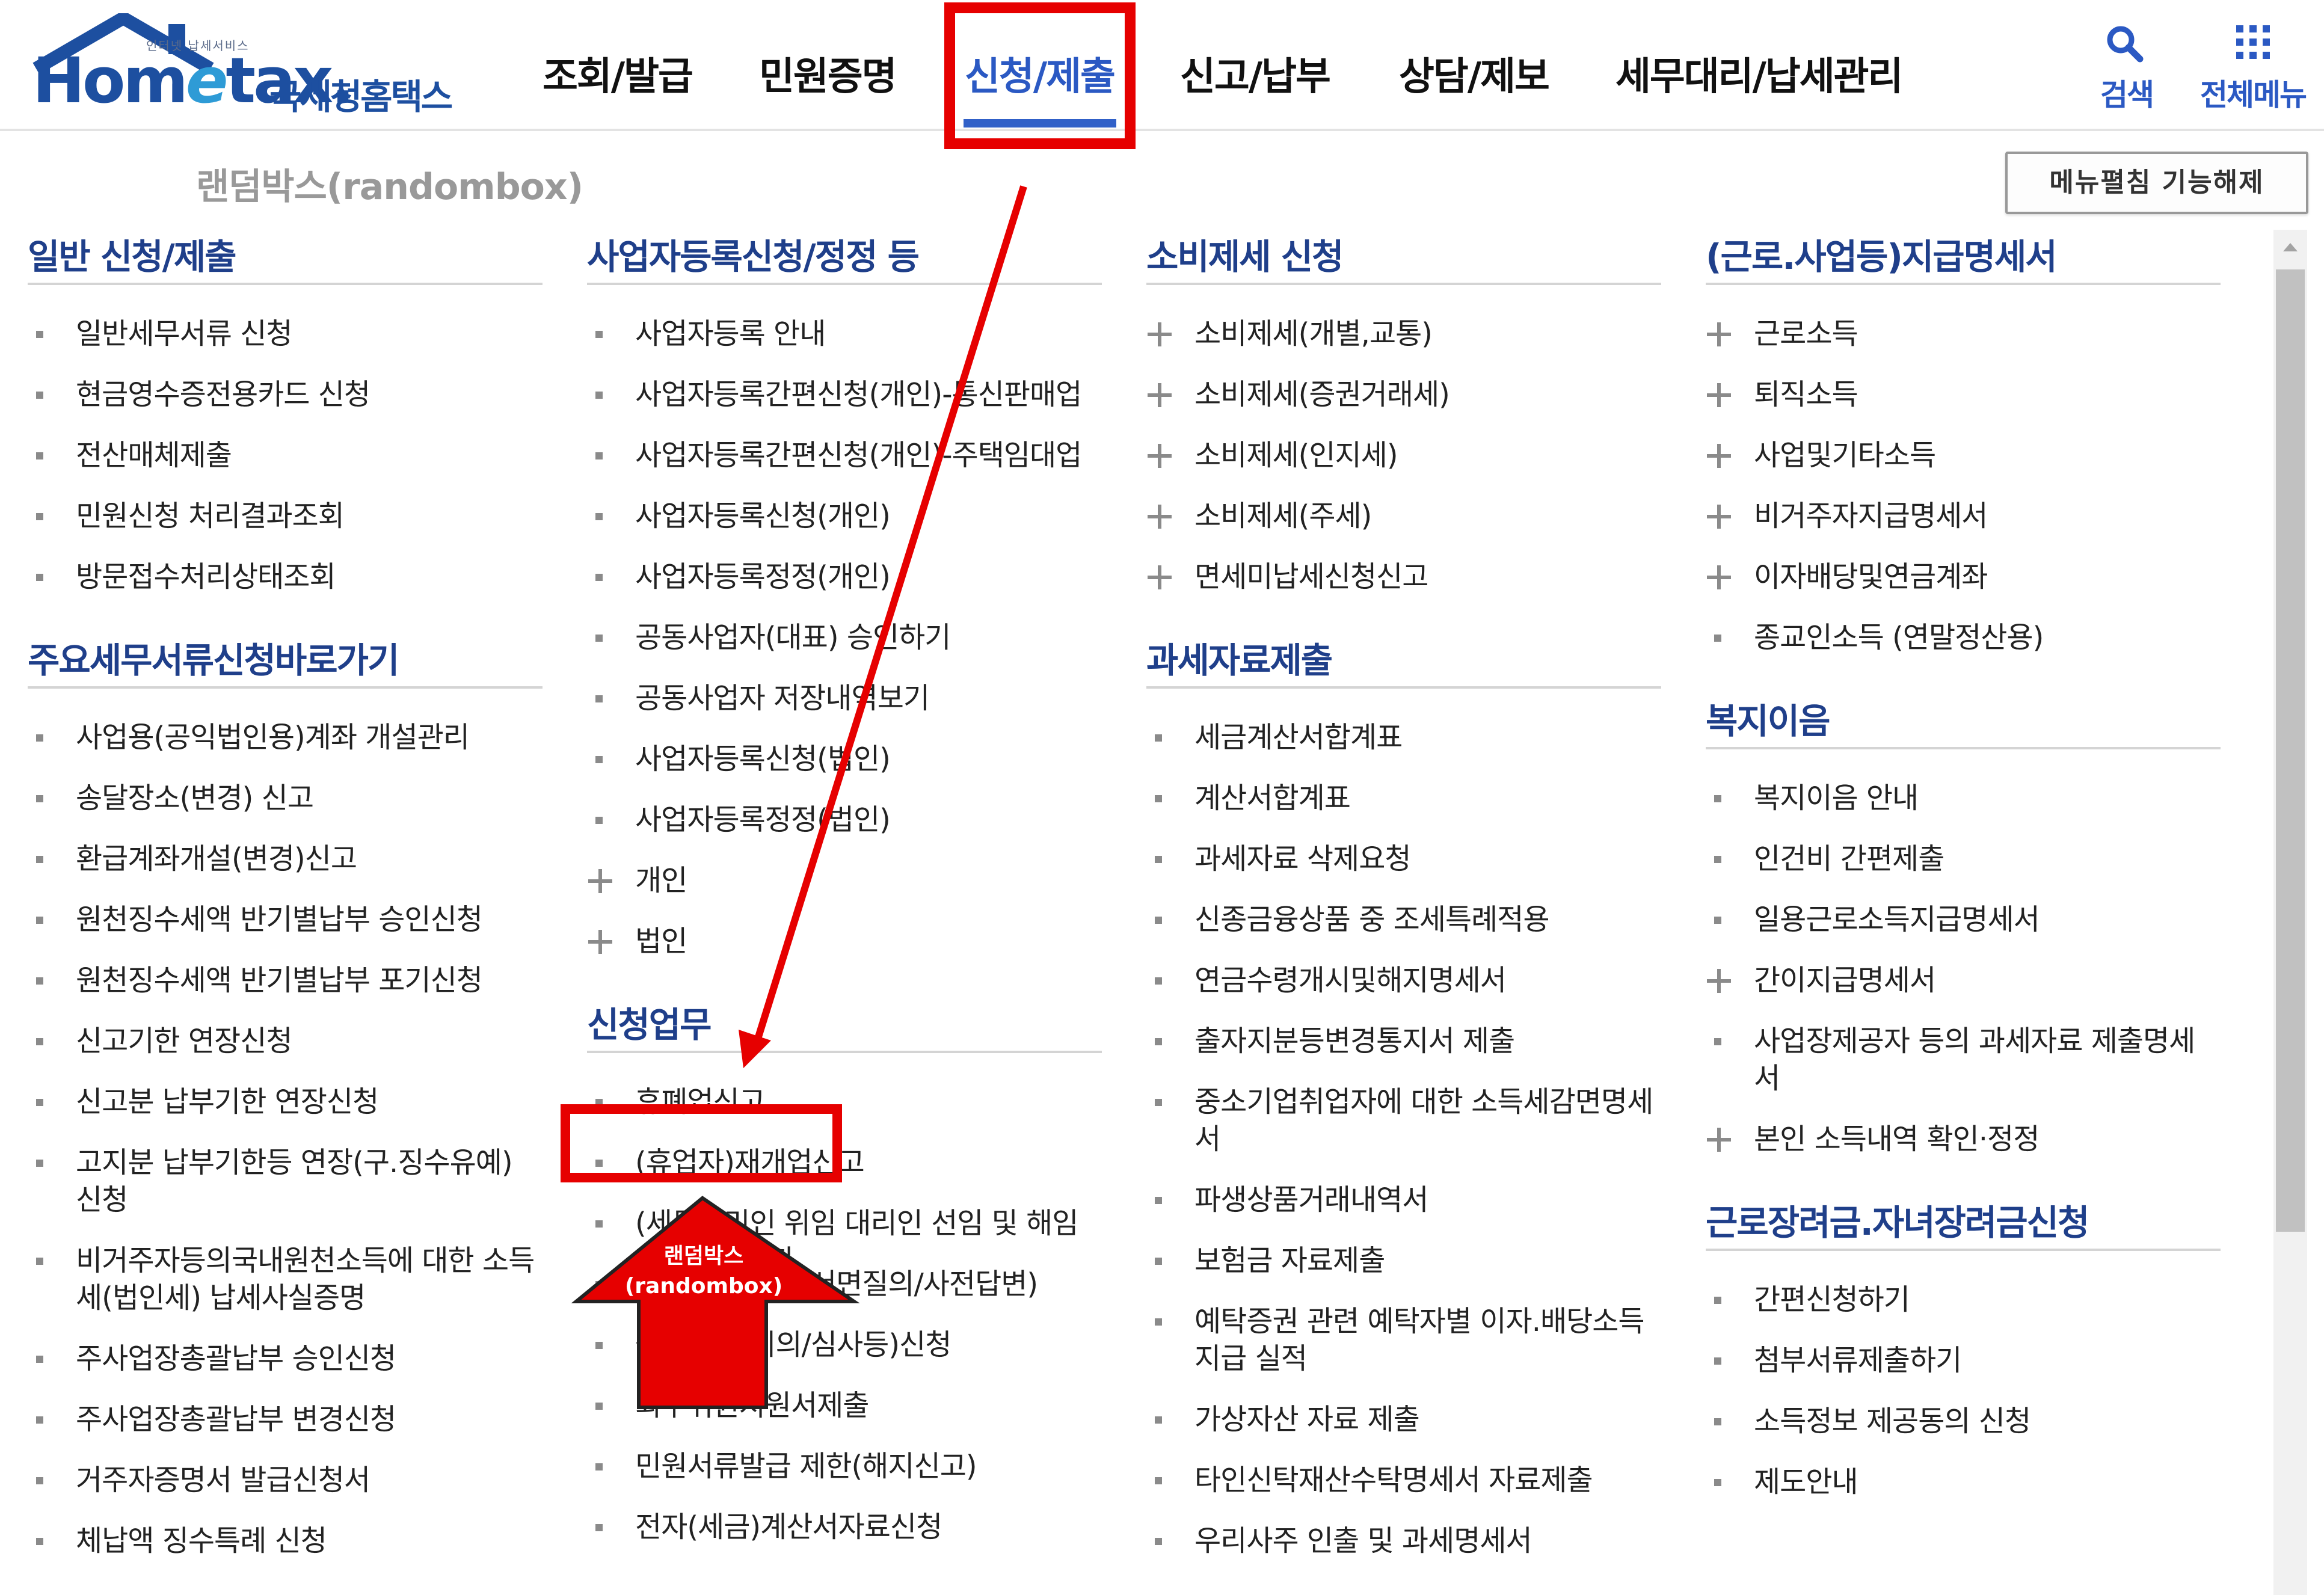  I want to click on menu-link: 소비제세(개별,교통), so click(1404, 333).